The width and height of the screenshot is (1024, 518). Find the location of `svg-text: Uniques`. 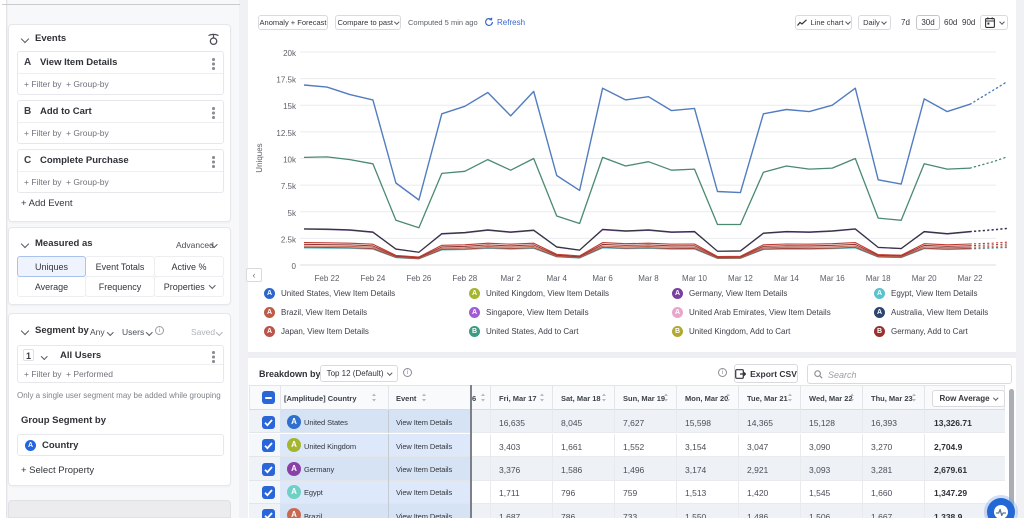

svg-text: Uniques is located at coordinates (259, 157).